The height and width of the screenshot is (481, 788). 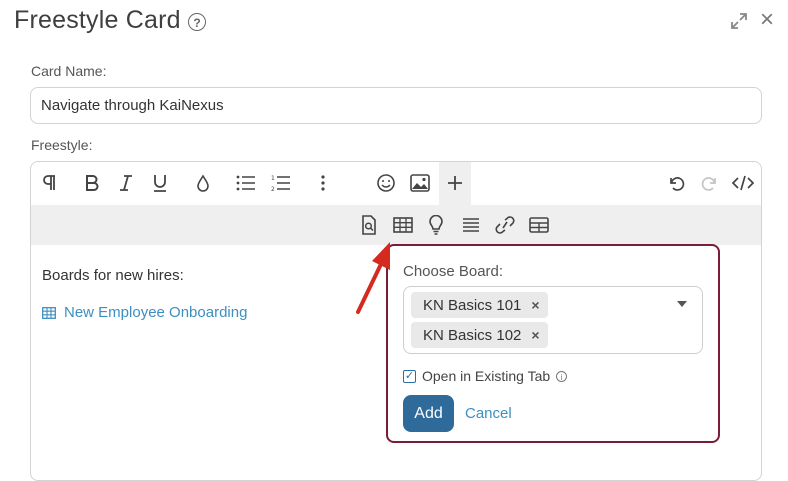 I want to click on underline-icon, so click(x=160, y=183).